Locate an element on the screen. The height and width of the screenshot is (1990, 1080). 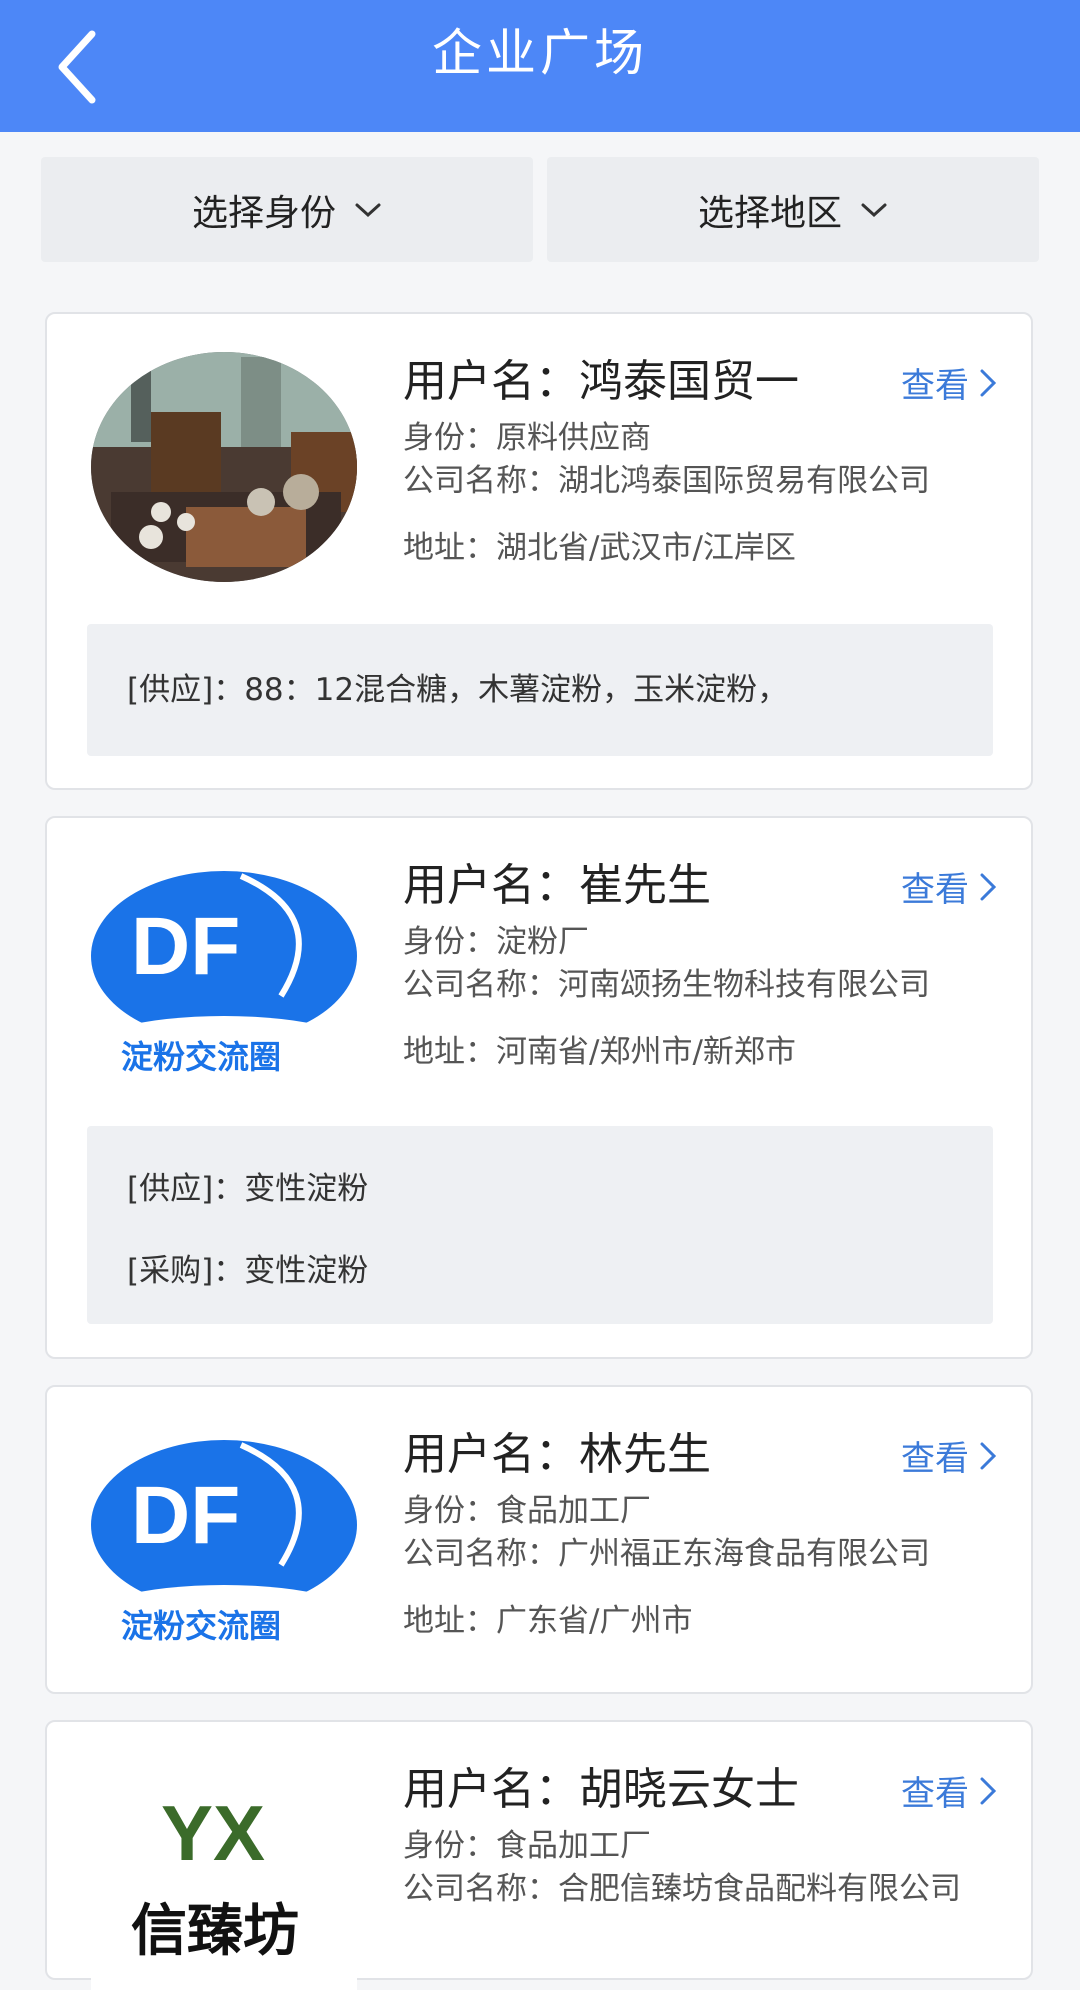
company-name: 公司名称：河南颂扬生物科技有限公司 is located at coordinates (666, 985).